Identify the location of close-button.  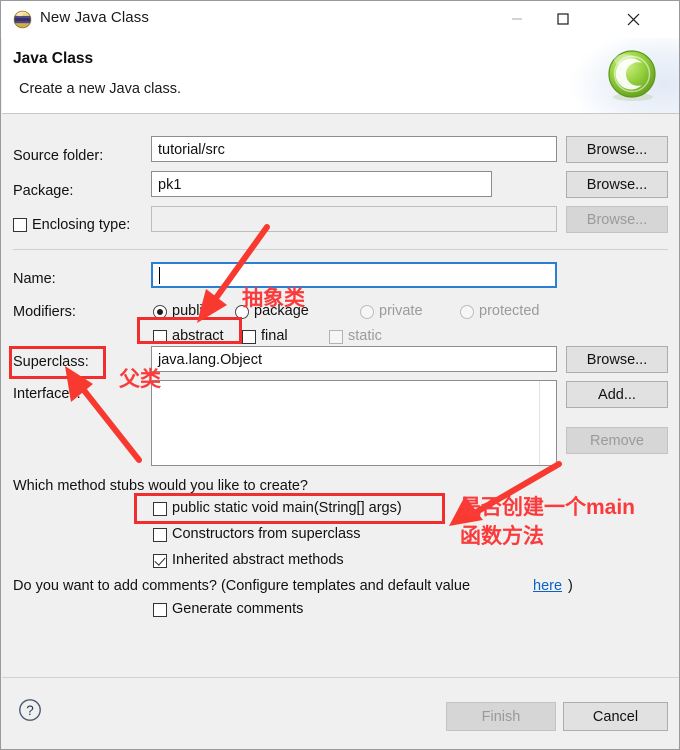
(633, 19).